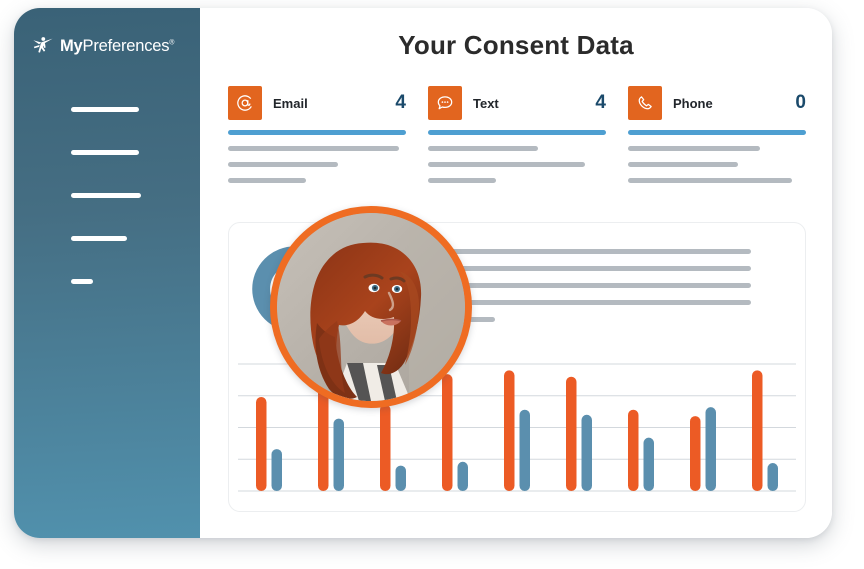 Image resolution: width=864 pixels, height=569 pixels. What do you see at coordinates (71, 45) in the screenshot?
I see `brand-bold: My` at bounding box center [71, 45].